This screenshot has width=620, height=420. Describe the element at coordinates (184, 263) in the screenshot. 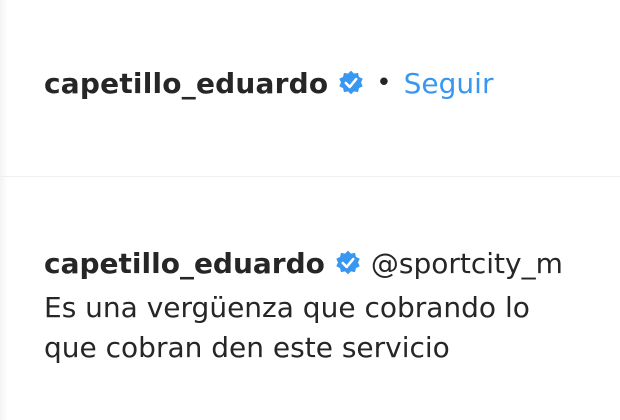

I see `comment-username-link: capetillo_eduardo` at that location.